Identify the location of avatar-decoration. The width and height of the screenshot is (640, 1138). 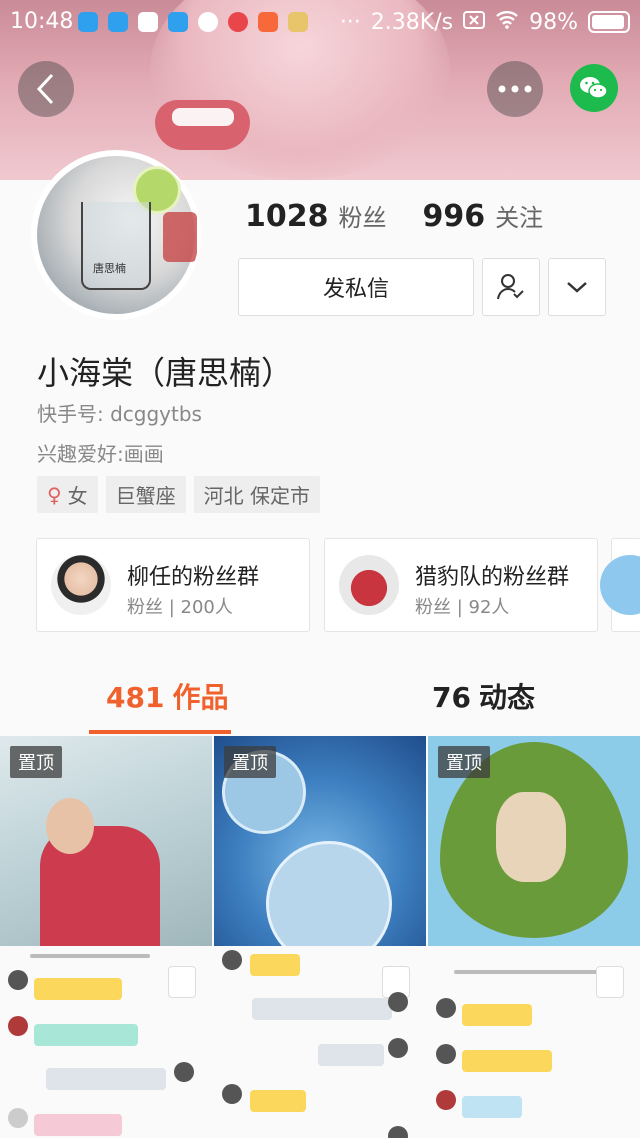
(180, 237).